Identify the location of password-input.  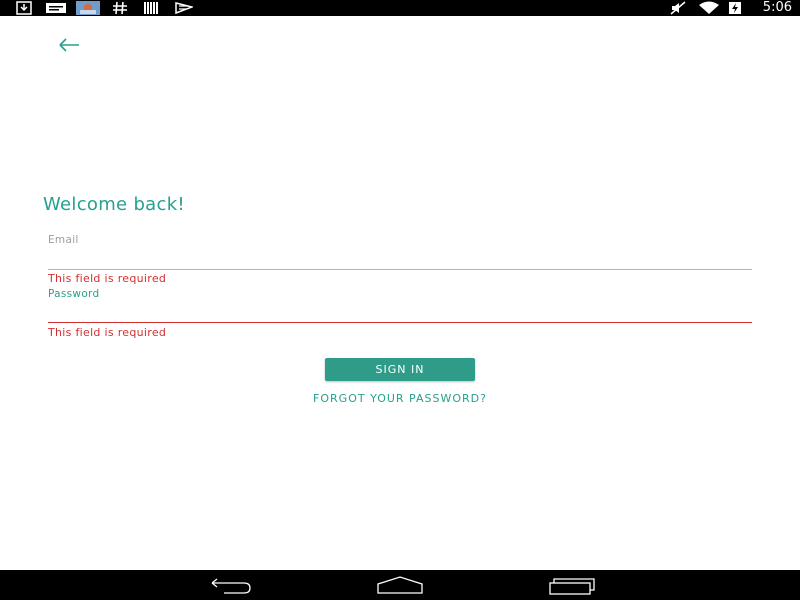
(400, 312).